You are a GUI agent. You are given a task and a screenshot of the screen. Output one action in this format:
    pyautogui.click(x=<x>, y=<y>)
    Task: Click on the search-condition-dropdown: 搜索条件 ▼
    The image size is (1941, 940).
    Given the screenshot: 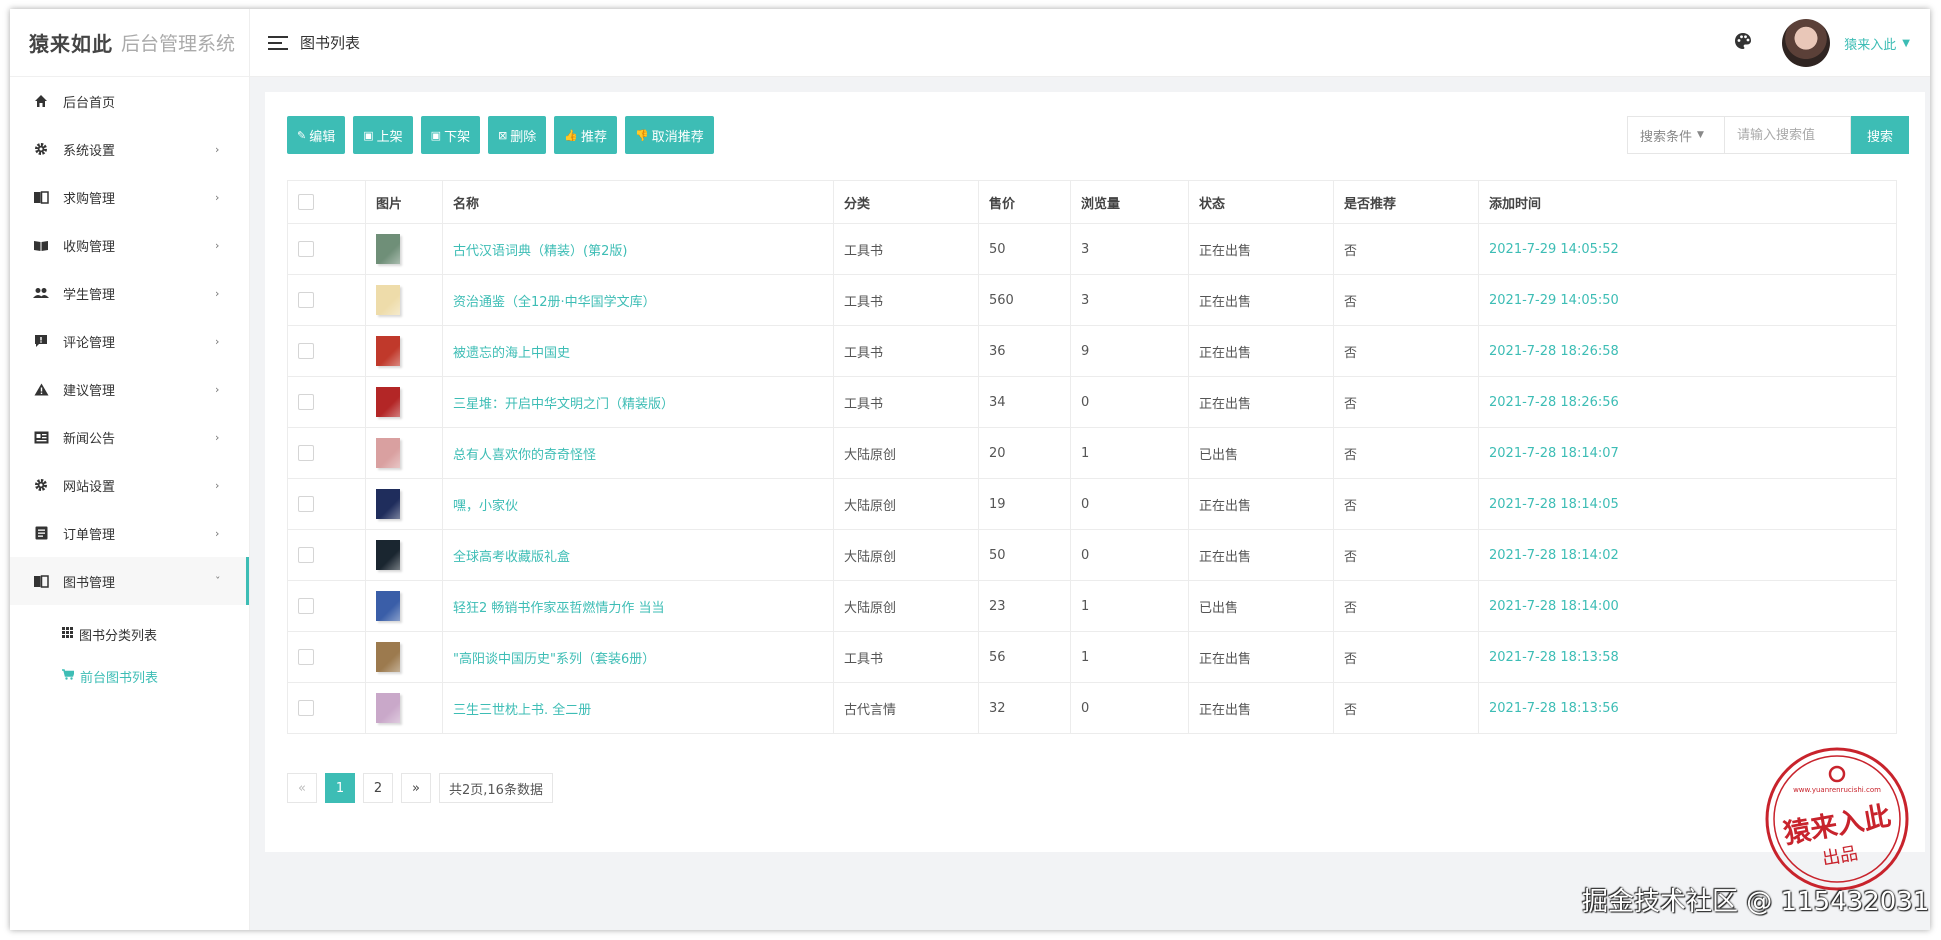 What is the action you would take?
    pyautogui.click(x=1676, y=135)
    